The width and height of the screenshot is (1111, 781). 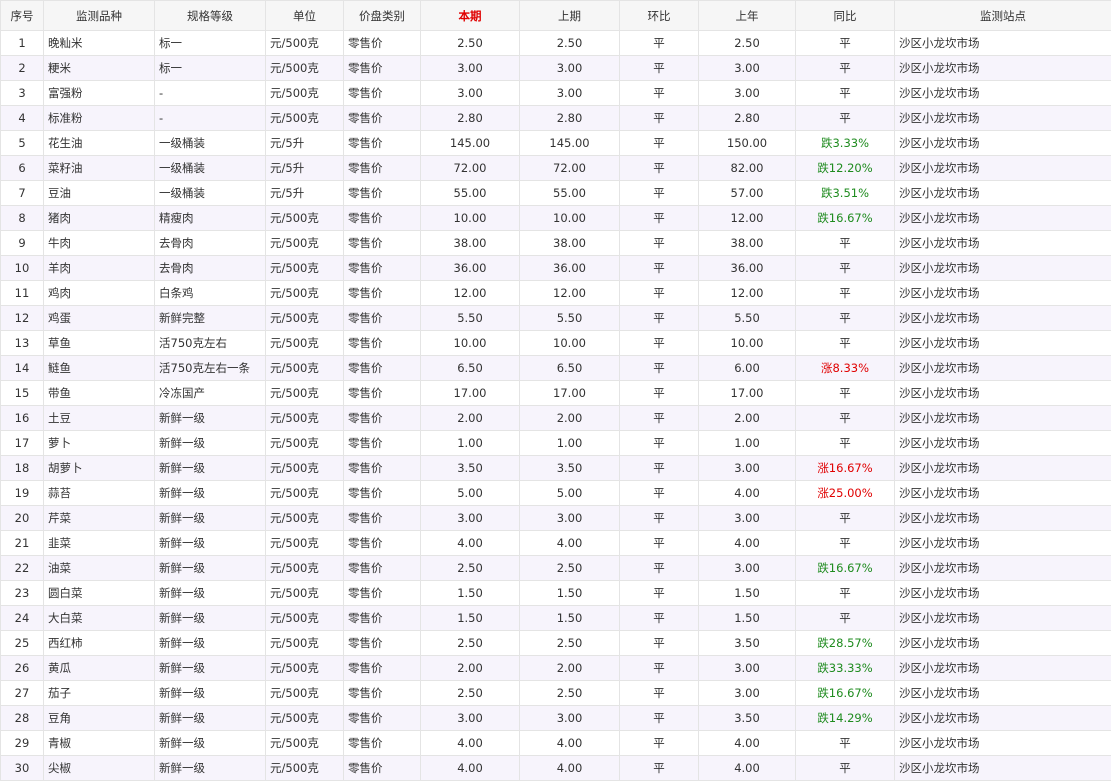 I want to click on cell-index: 19, so click(x=22, y=493).